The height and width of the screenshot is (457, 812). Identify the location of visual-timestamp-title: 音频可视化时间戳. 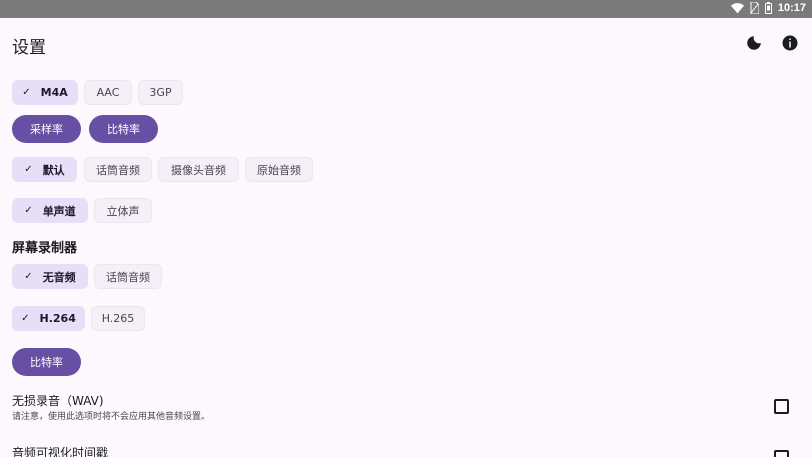
(60, 451).